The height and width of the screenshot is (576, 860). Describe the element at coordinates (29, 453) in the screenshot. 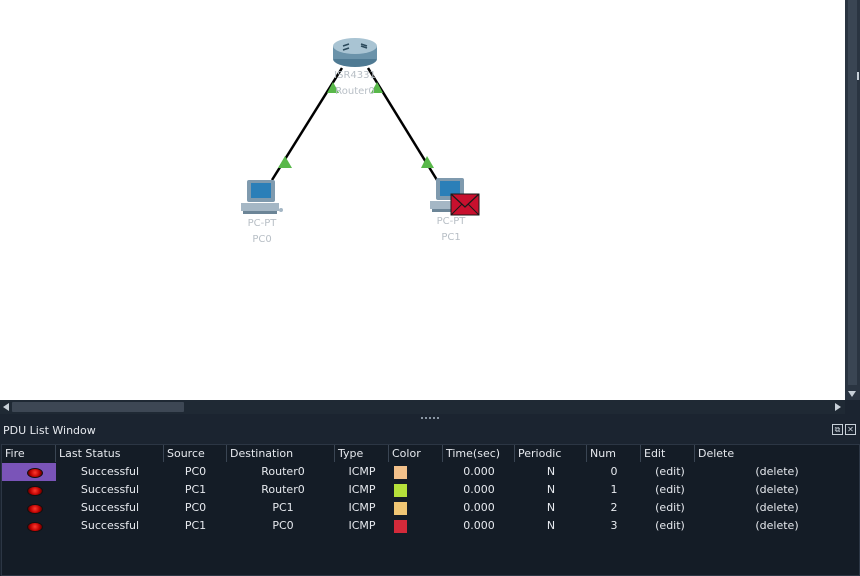

I see `column-header-fire: Fire` at that location.